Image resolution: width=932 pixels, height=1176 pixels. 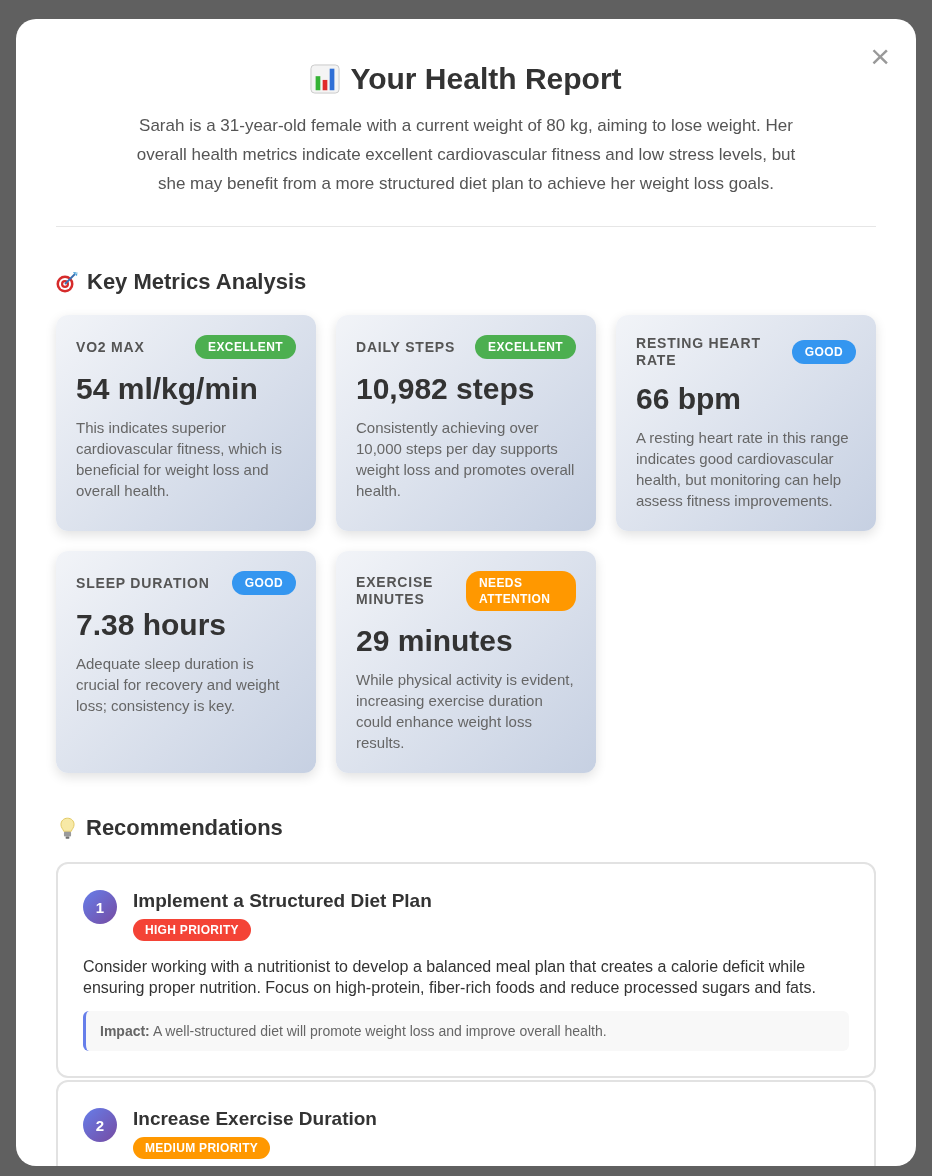 What do you see at coordinates (202, 1148) in the screenshot?
I see `priority-badge: MEDIUM PRIORITY` at bounding box center [202, 1148].